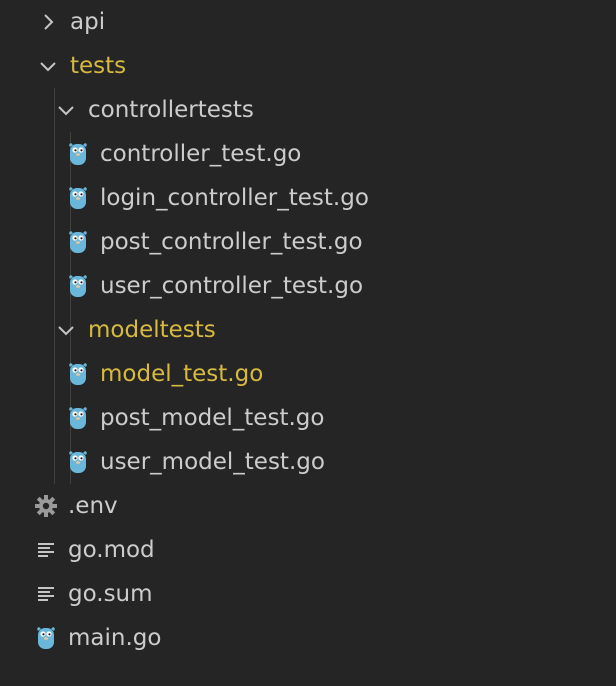 The image size is (616, 686). Describe the element at coordinates (111, 550) in the screenshot. I see `tree-item-label: go.mod` at that location.